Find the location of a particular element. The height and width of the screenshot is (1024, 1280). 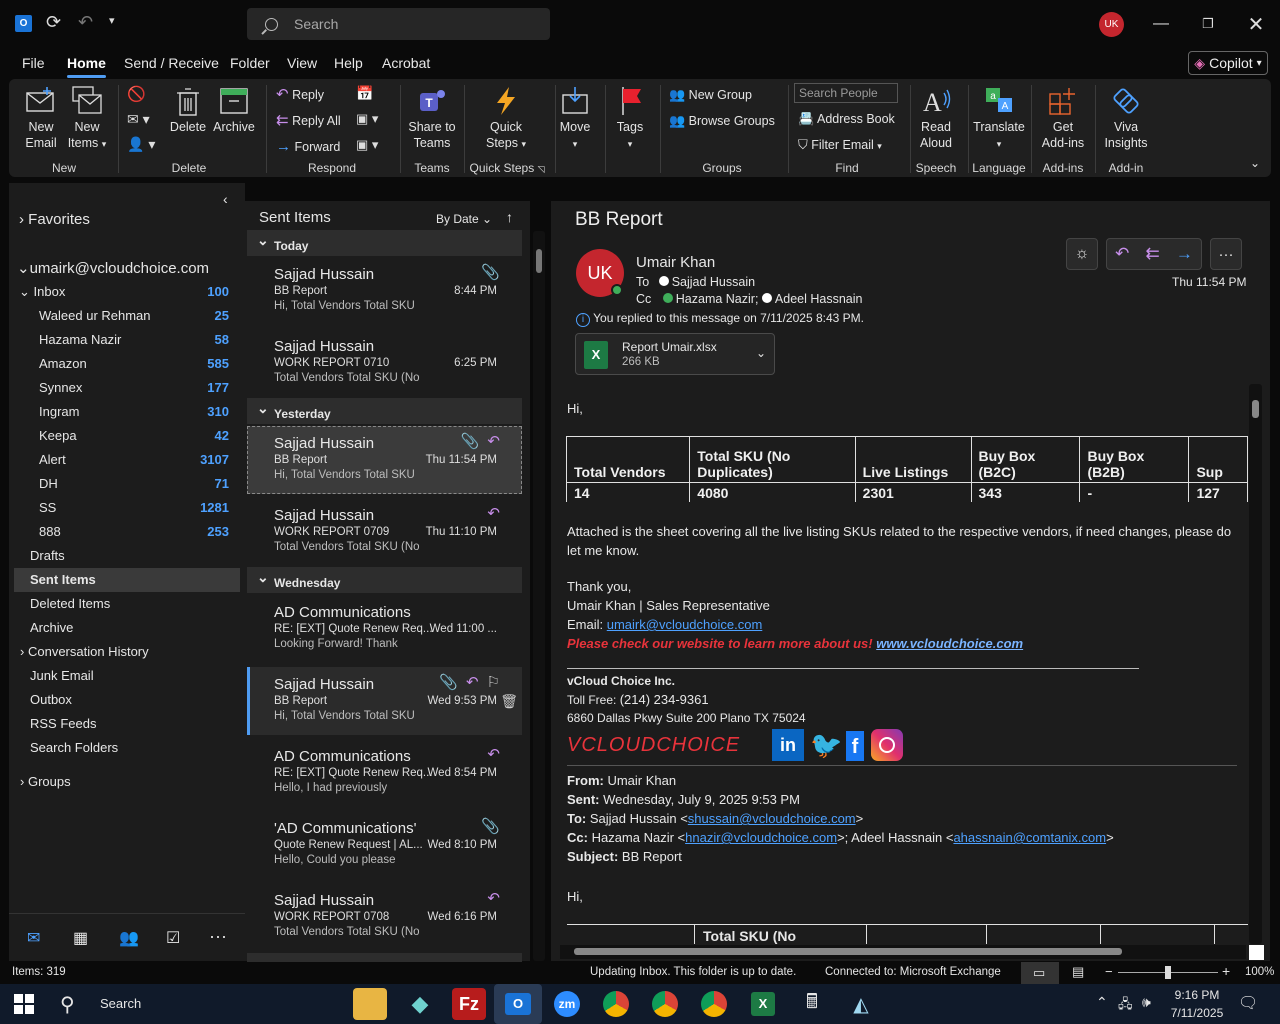

light-mode-icon: ☼ is located at coordinates (1082, 254).